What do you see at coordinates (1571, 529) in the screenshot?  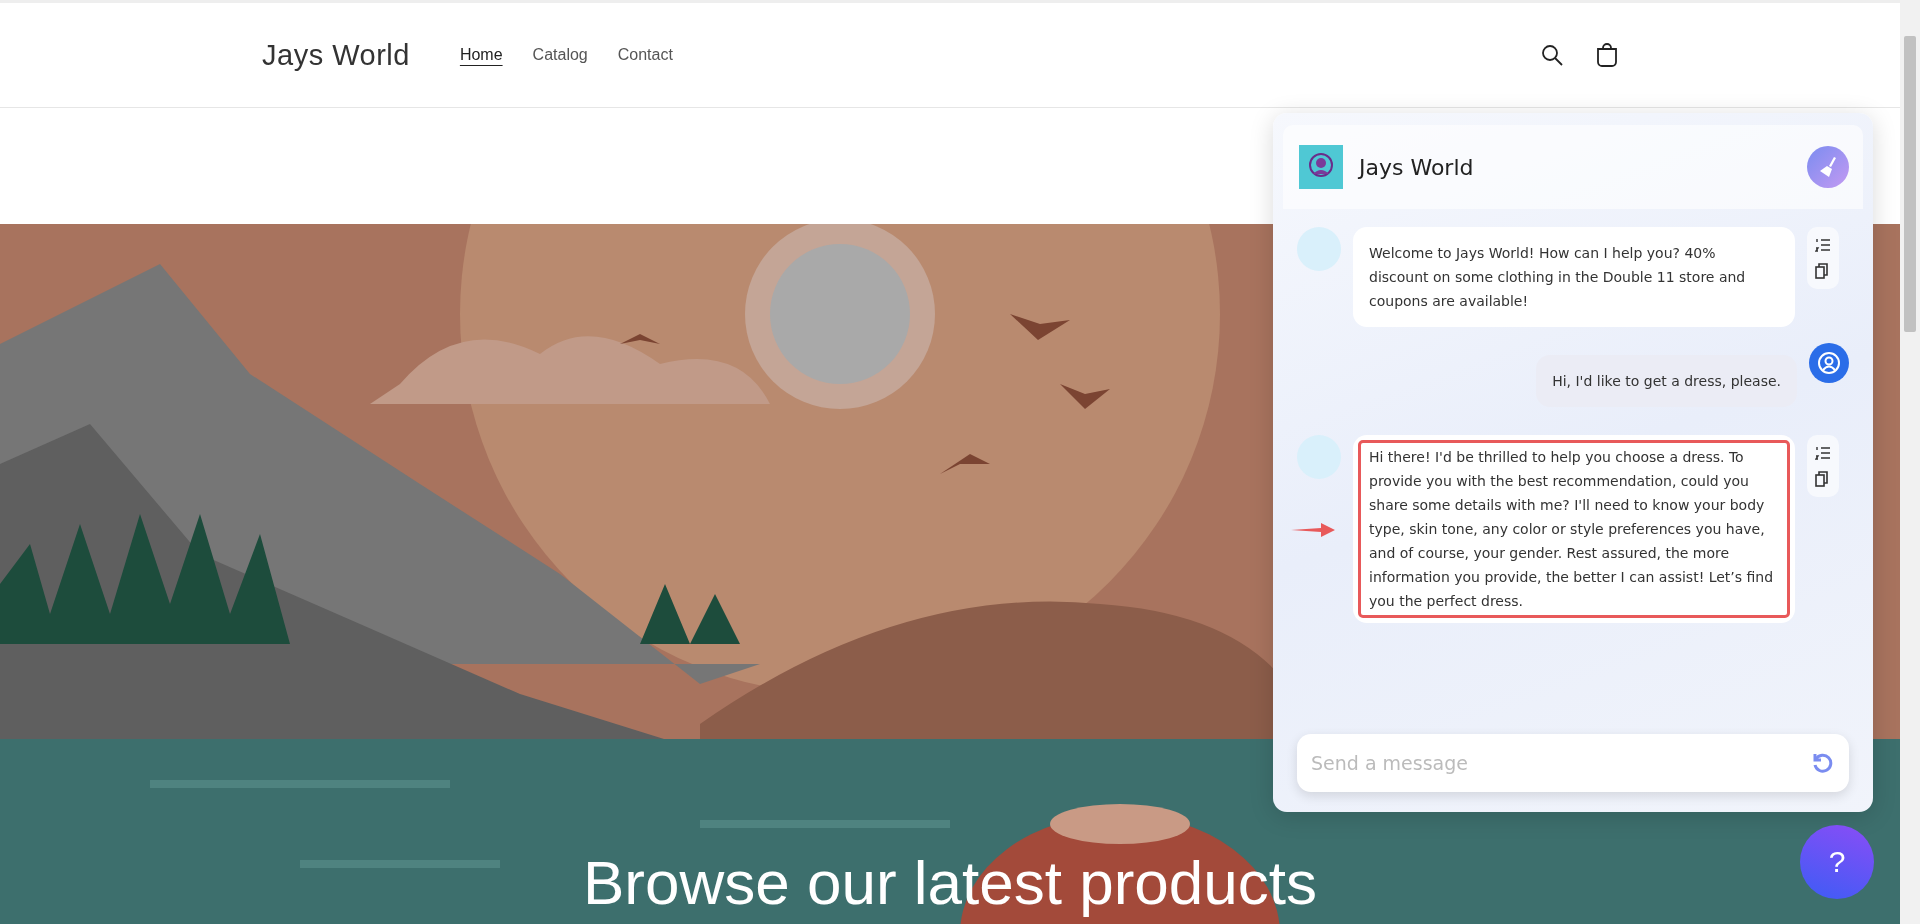 I see `message-text: Hi there! I'd be thrilled to help you choose a dress. To provide you with the best recommendation, could you share some details with me? I'll need to know your body type, skin tone, any color or style preferences you have, and of course, your gender. Rest assured, the more information you provide, the better I can assist! Let’s find you the perfect dress.` at bounding box center [1571, 529].